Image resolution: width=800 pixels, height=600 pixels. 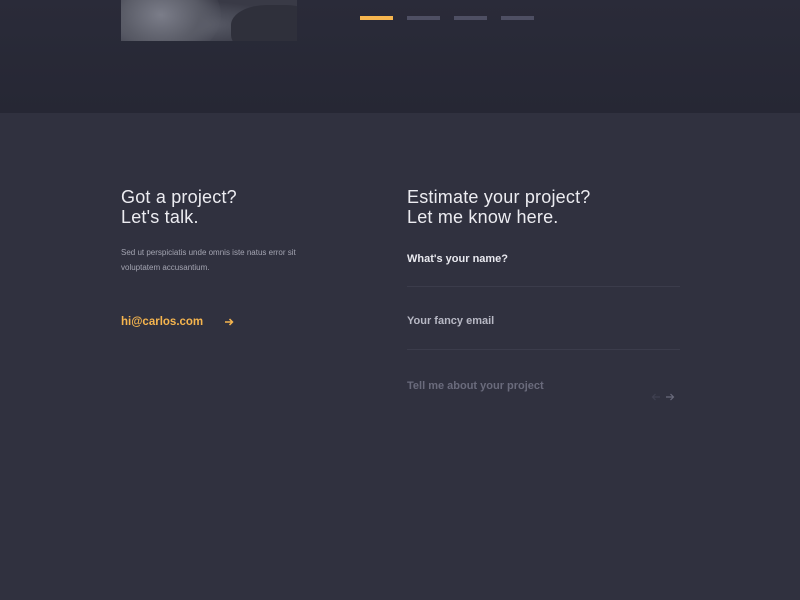 What do you see at coordinates (663, 397) in the screenshot?
I see `submit-button` at bounding box center [663, 397].